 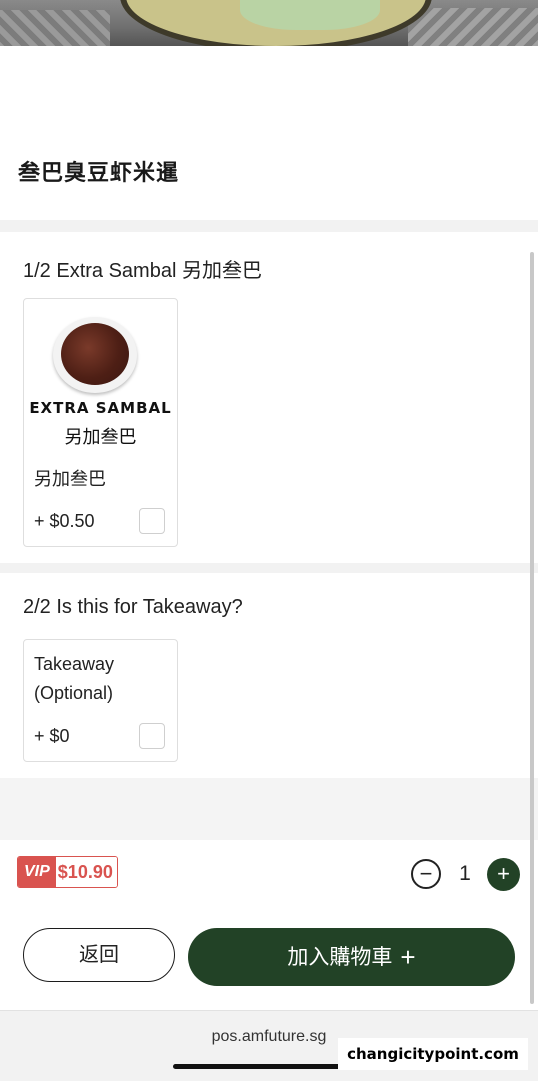 What do you see at coordinates (37, 872) in the screenshot?
I see `vip-label: VIP` at bounding box center [37, 872].